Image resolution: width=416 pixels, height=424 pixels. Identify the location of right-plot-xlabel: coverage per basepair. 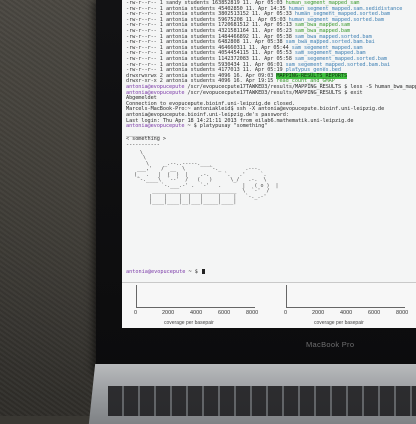
(339, 323).